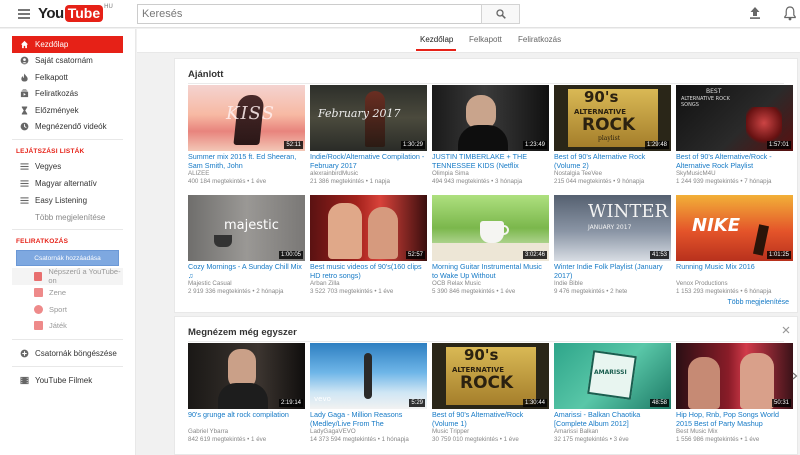 The height and width of the screenshot is (455, 800). Describe the element at coordinates (612, 376) in the screenshot. I see `video-thumbnail: AMARISSI 48:58` at that location.